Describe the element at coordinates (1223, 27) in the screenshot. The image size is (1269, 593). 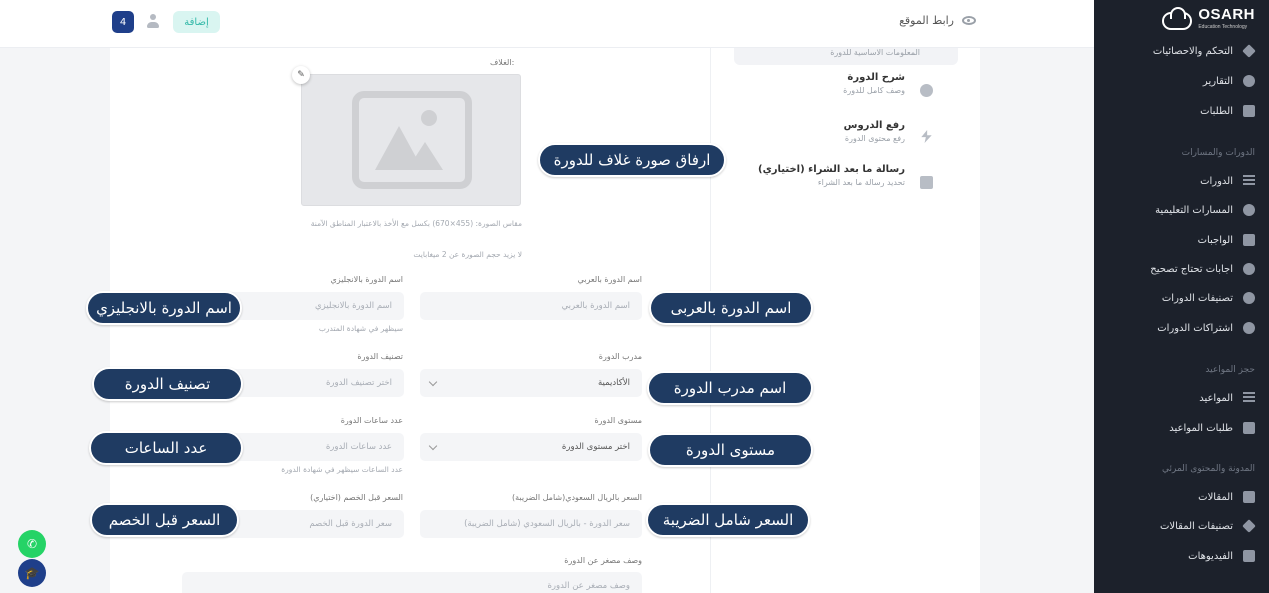
I see `logo-subtitle: Education Technology` at that location.